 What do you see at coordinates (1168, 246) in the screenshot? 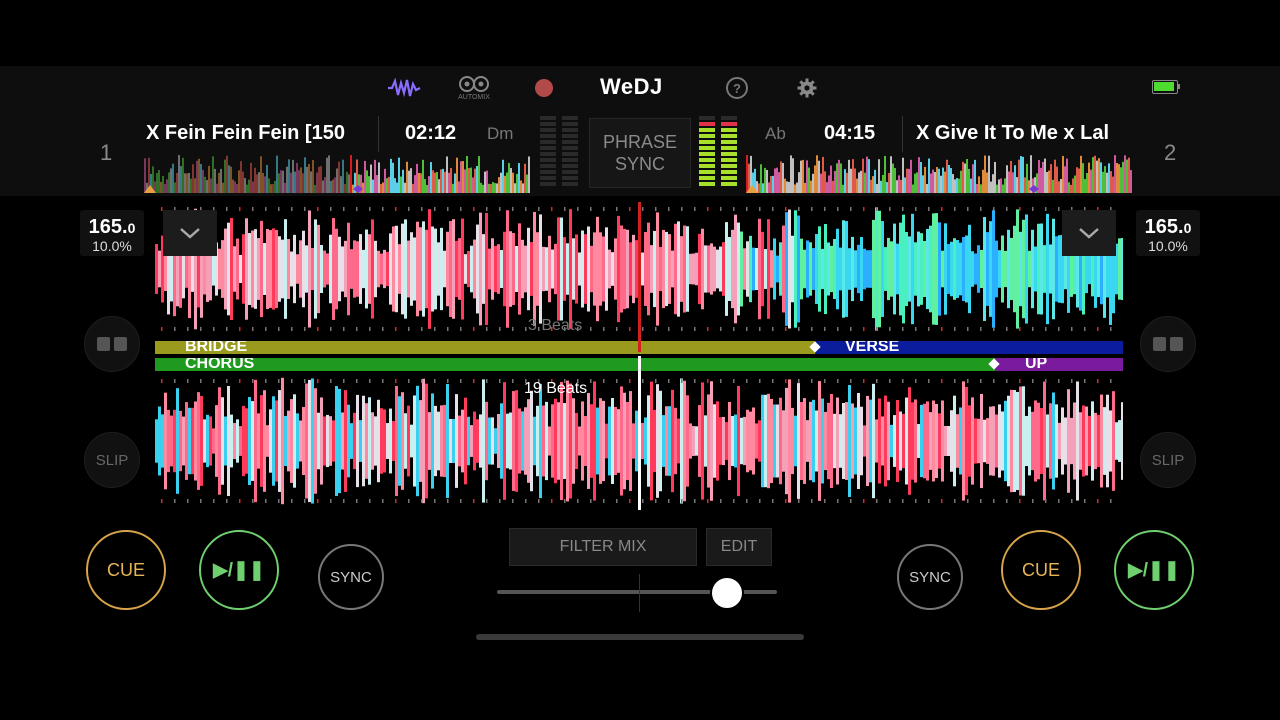
I see `deck2-pitch: 10.0%` at bounding box center [1168, 246].